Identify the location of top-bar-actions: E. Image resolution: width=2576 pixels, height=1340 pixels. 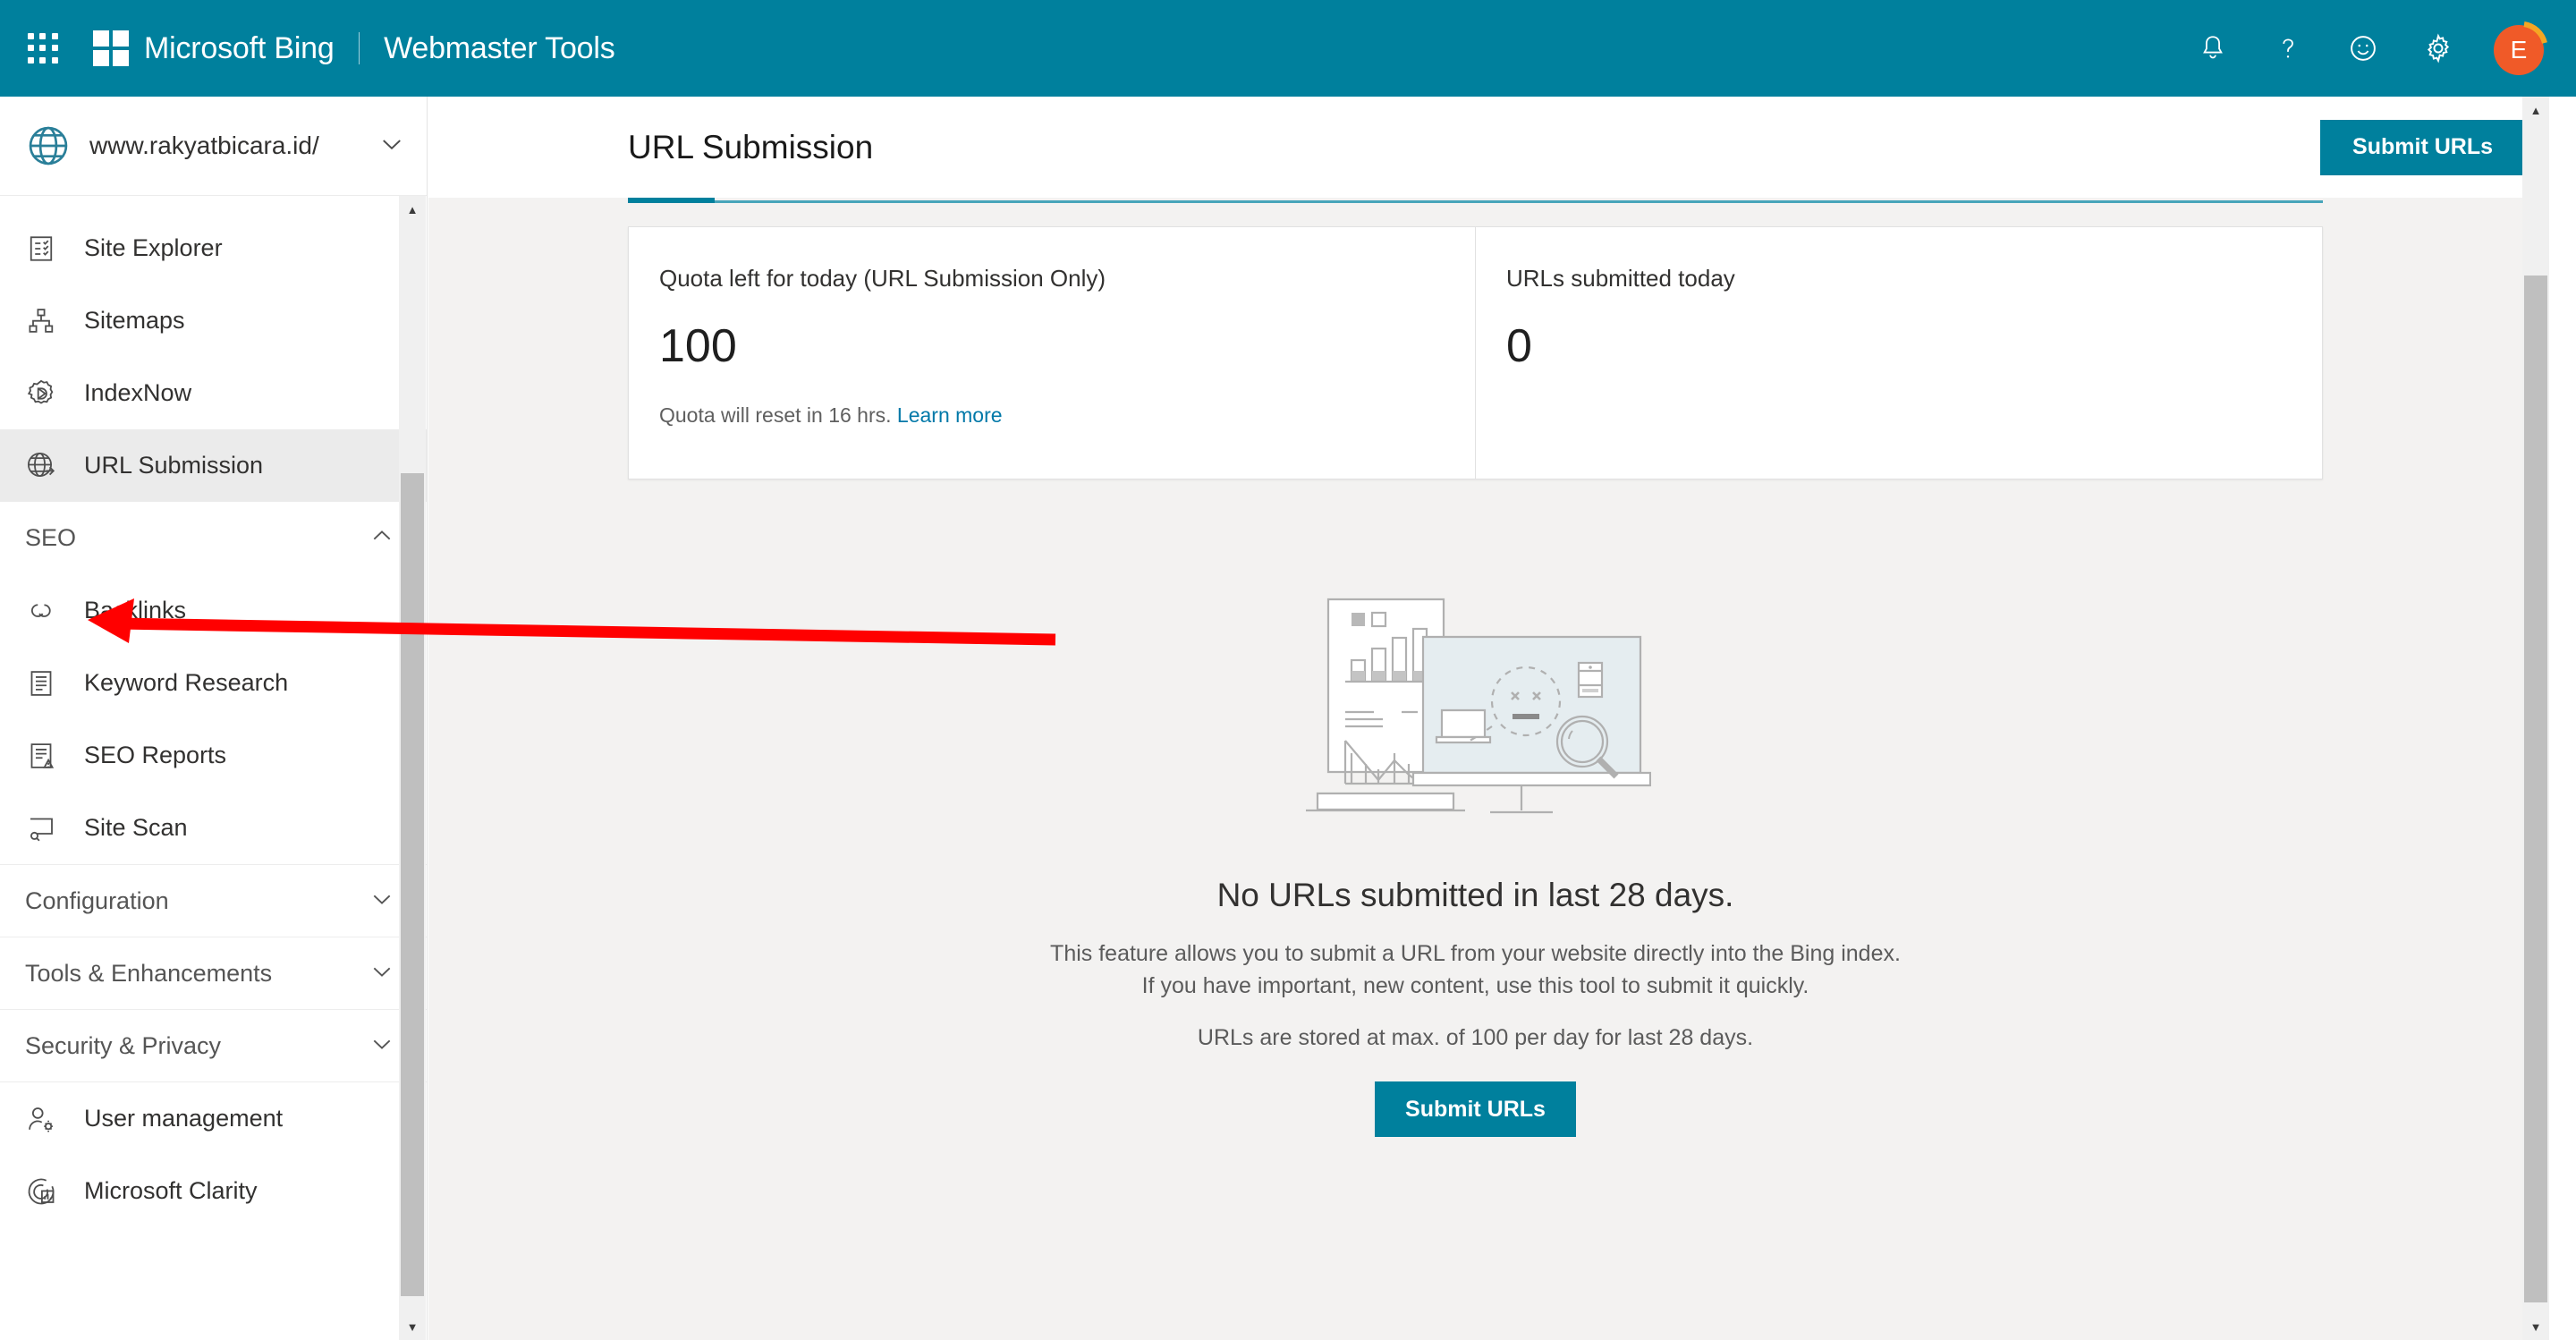
(2370, 48).